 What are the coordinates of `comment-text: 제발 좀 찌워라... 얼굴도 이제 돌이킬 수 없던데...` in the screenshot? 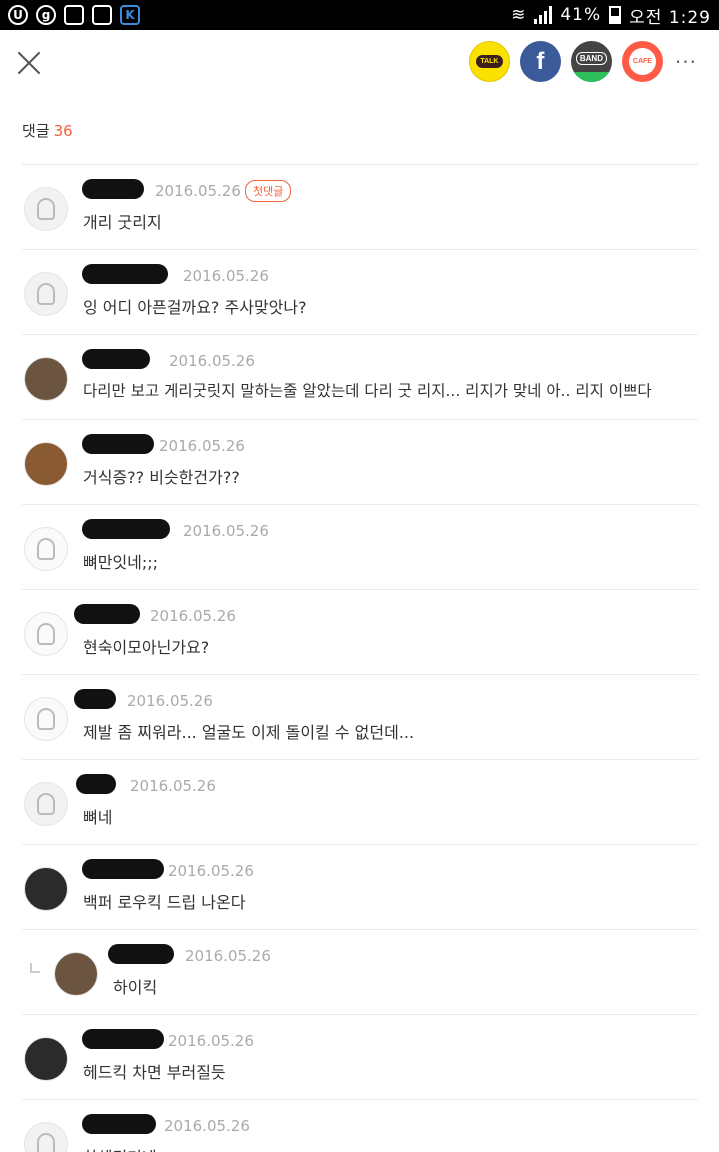 It's located at (249, 732).